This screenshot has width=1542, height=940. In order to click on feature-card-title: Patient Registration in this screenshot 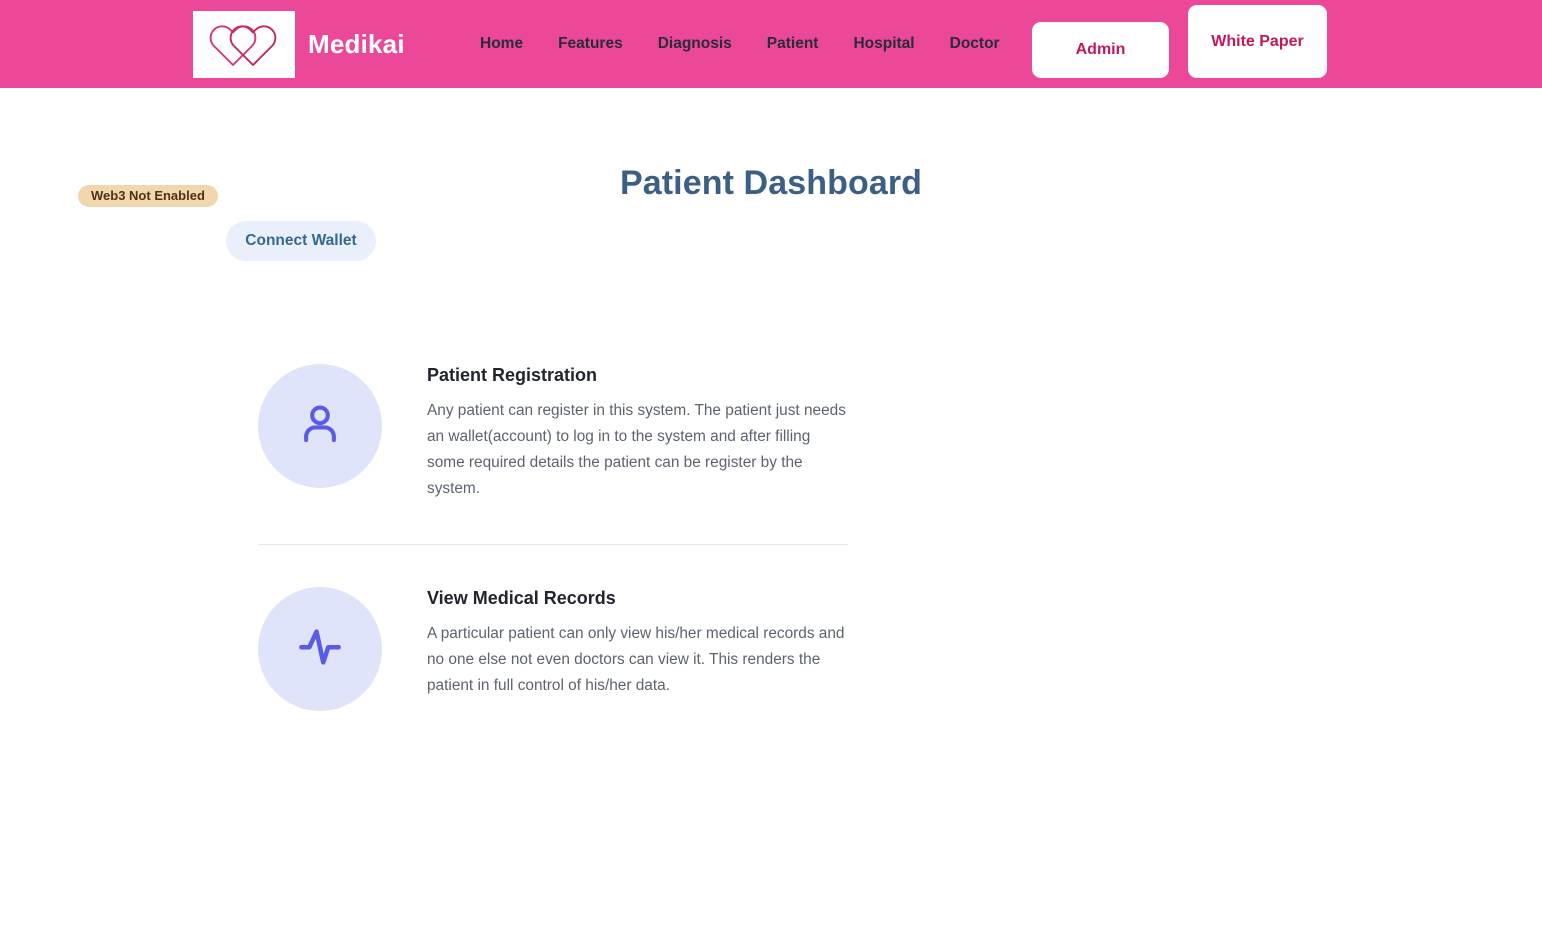, I will do `click(512, 375)`.